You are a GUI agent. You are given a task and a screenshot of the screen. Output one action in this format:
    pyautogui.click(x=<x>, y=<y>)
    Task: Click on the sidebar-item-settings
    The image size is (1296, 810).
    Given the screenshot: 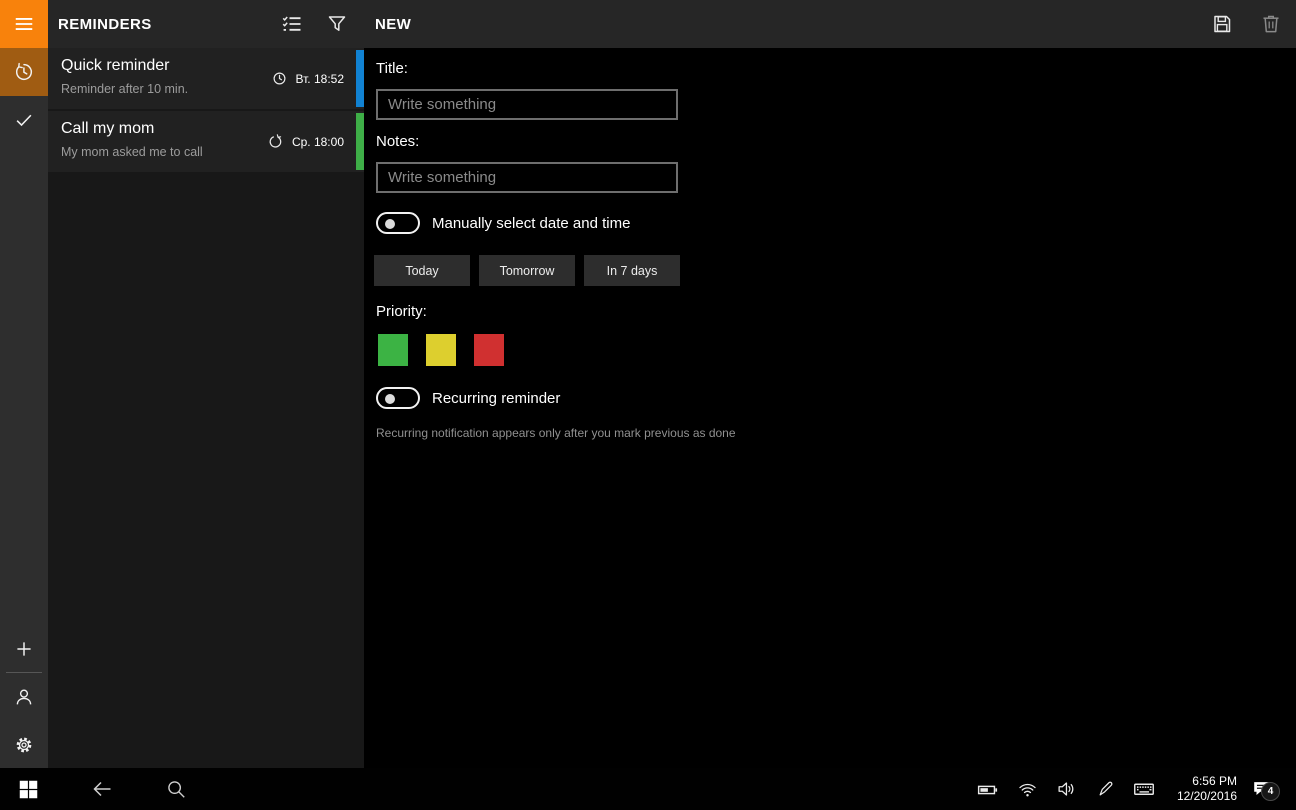 What is the action you would take?
    pyautogui.click(x=24, y=745)
    